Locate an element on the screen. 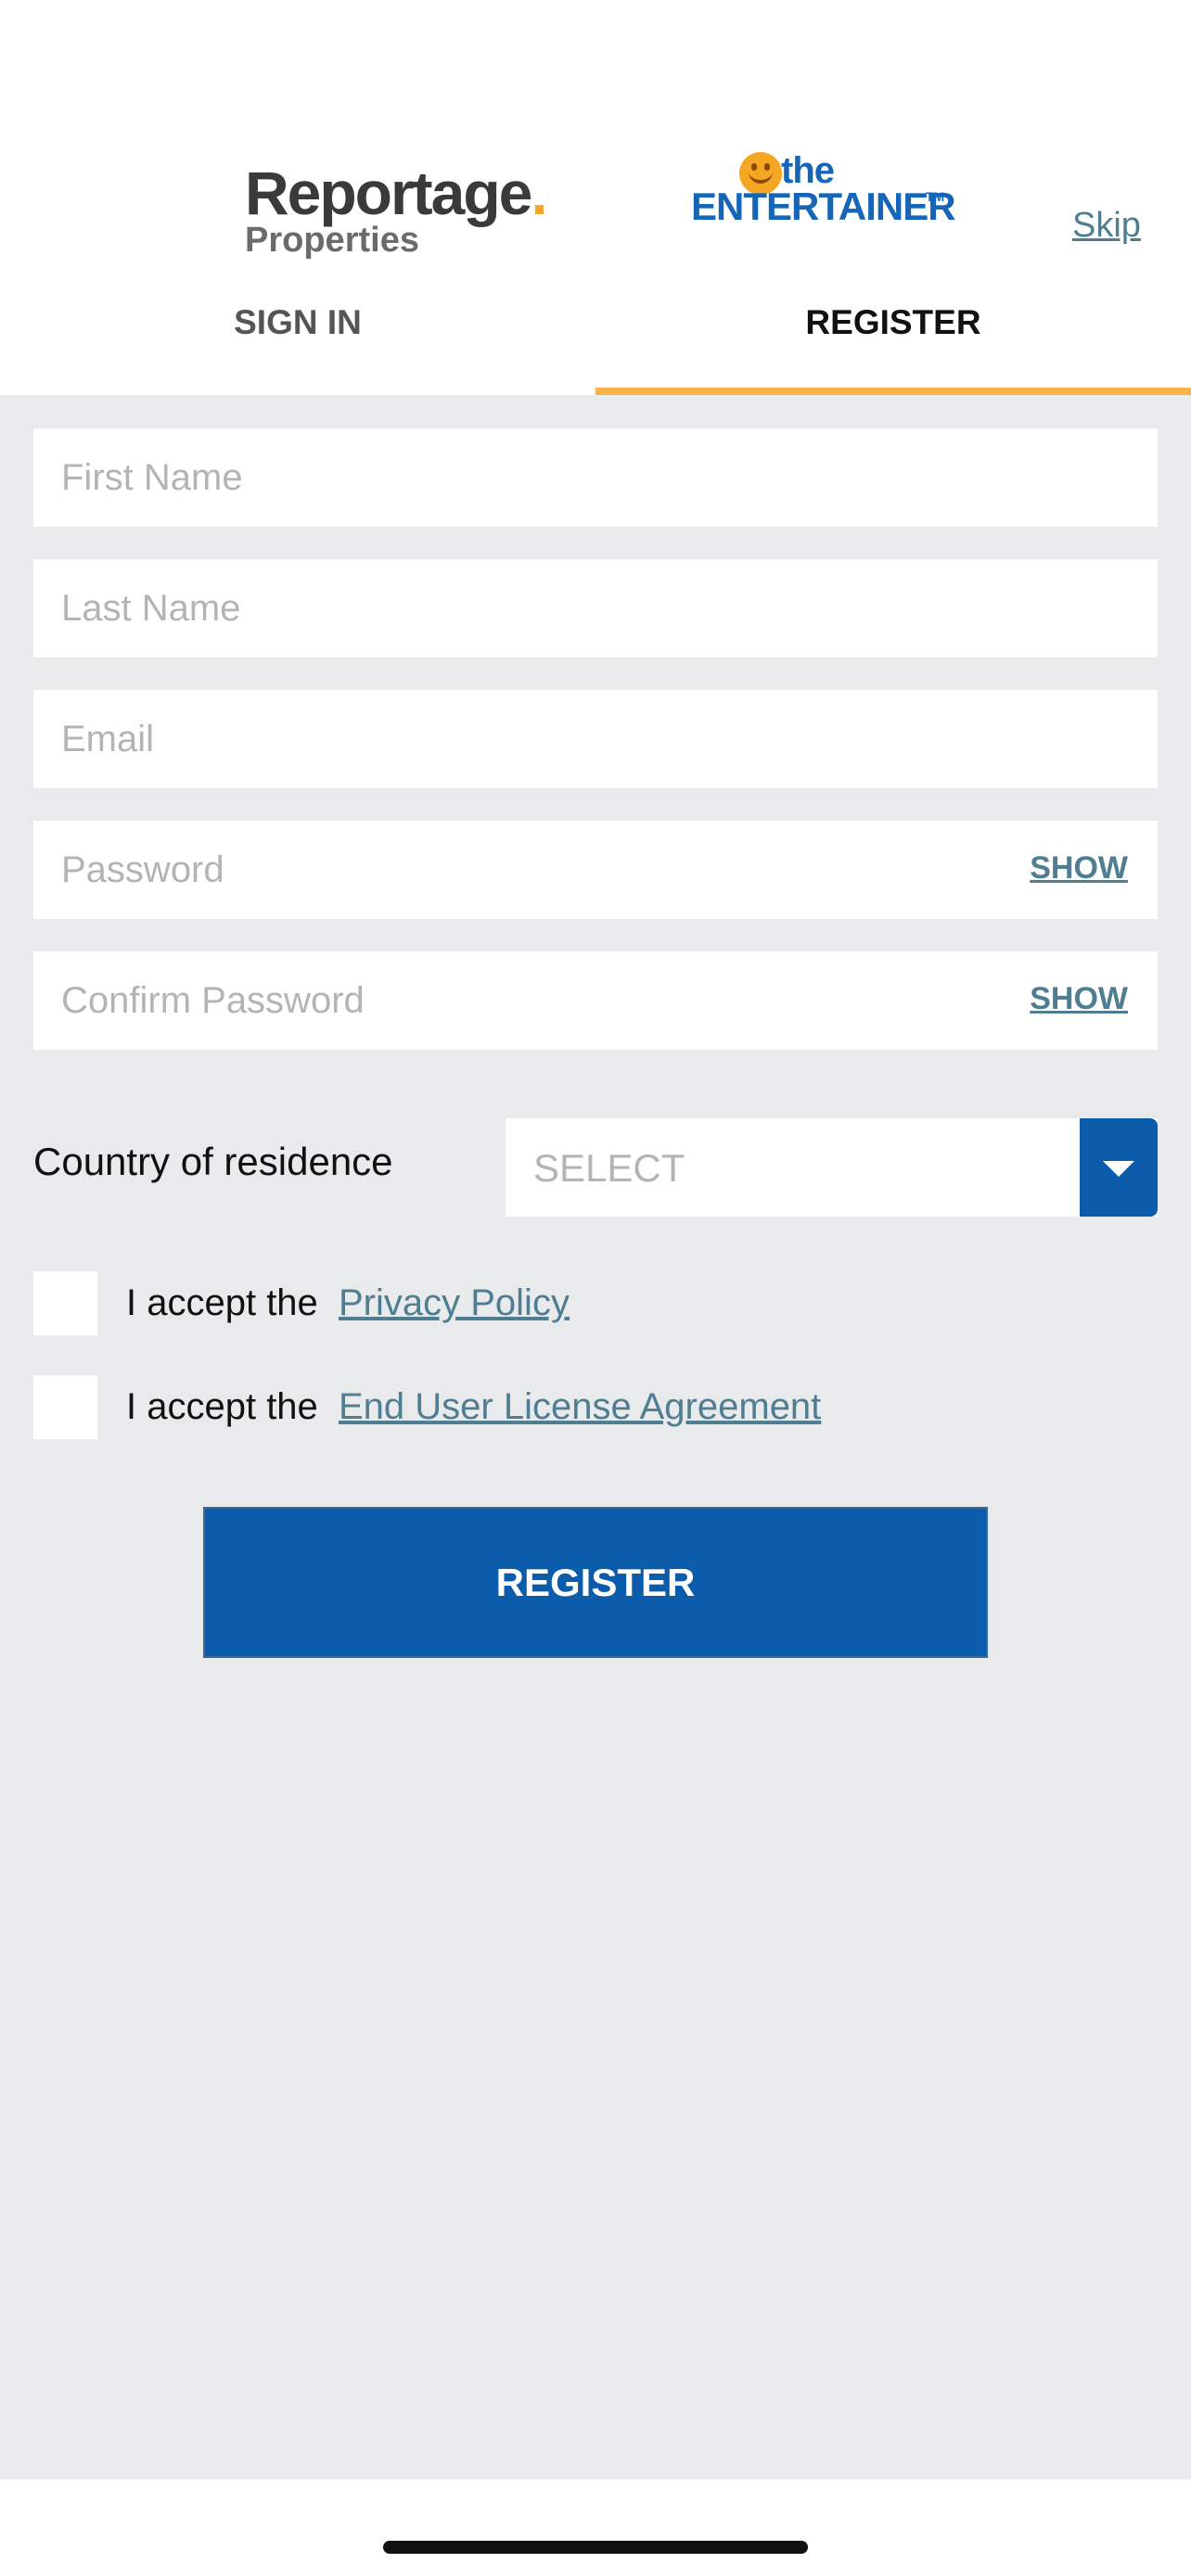 The width and height of the screenshot is (1191, 2576). tab-register: REGISTER is located at coordinates (894, 343).